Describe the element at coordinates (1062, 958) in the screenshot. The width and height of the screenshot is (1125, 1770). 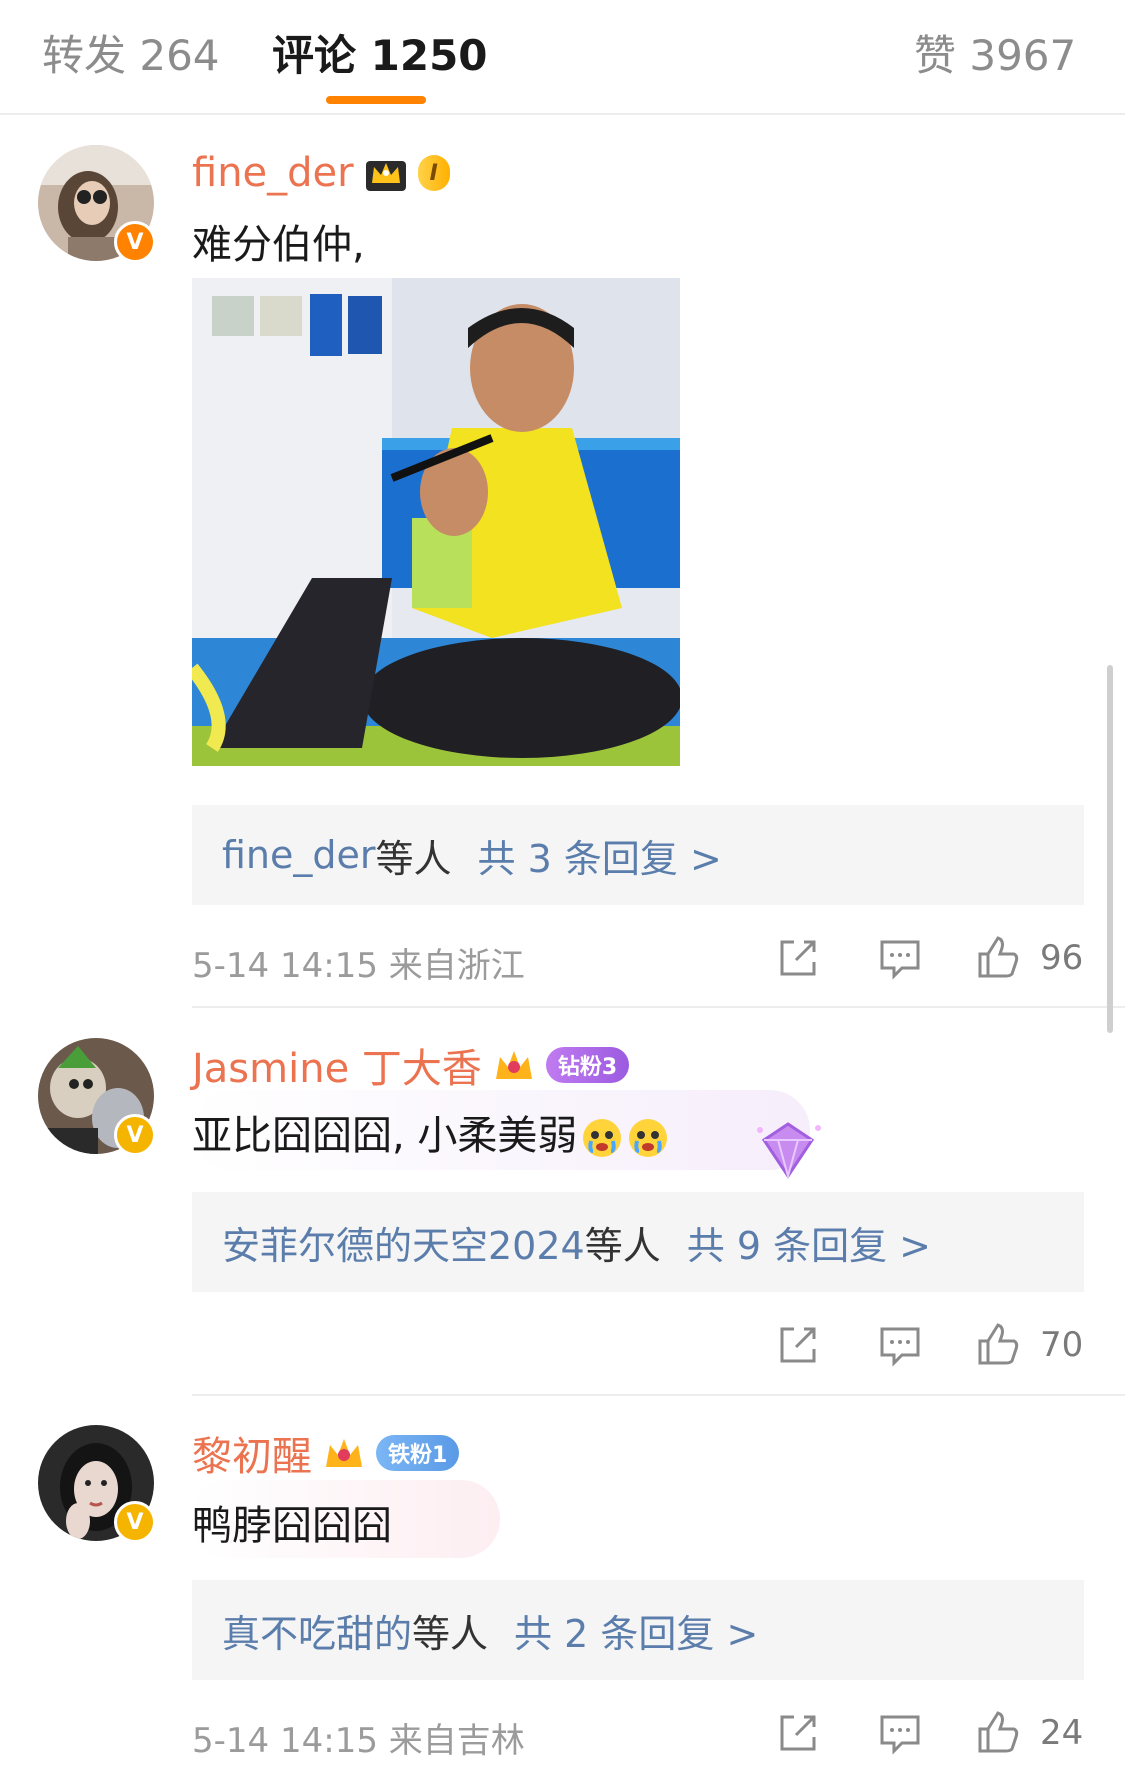
I see `like-count: 96` at that location.